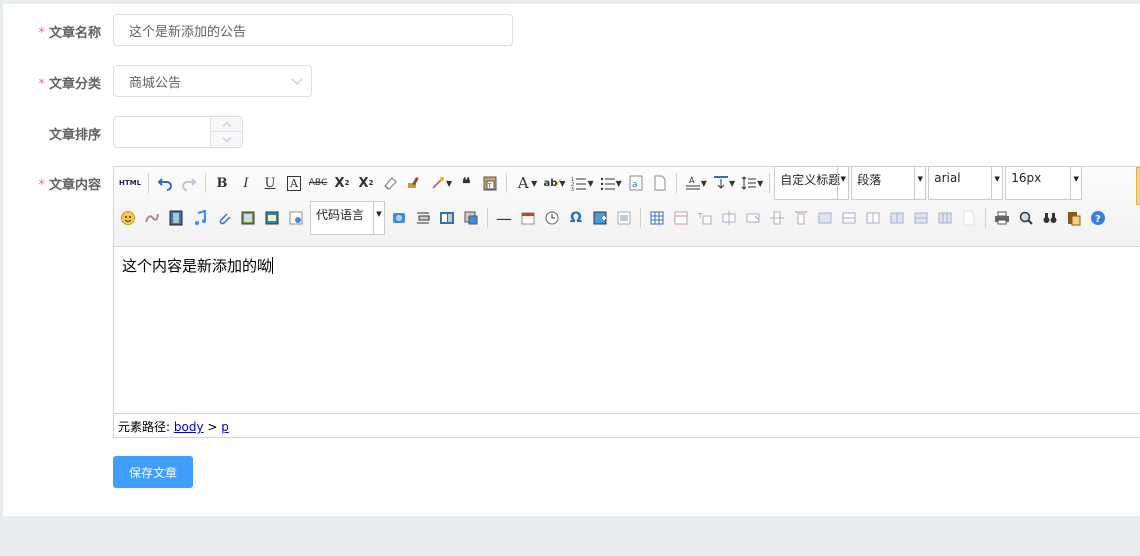 The height and width of the screenshot is (556, 1140). Describe the element at coordinates (390, 183) in the screenshot. I see `eraser-icon` at that location.